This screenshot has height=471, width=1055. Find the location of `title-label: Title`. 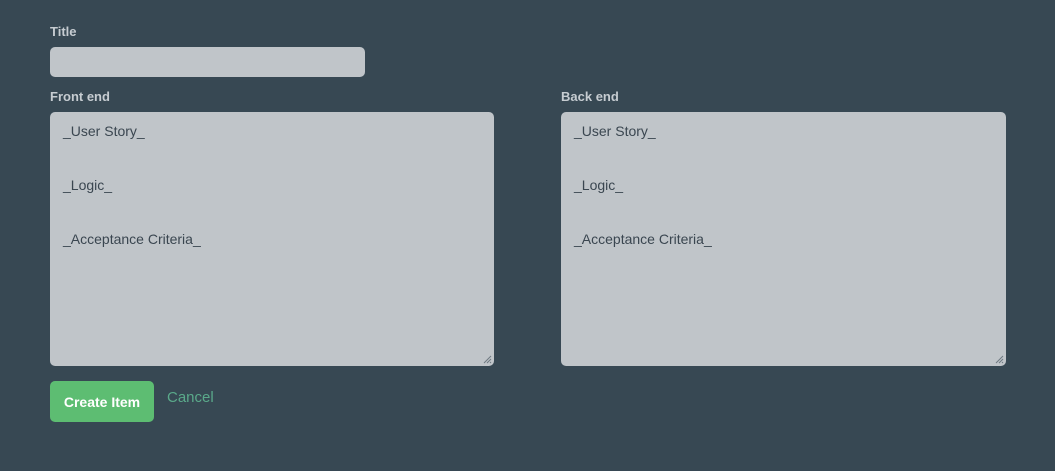

title-label: Title is located at coordinates (63, 31).